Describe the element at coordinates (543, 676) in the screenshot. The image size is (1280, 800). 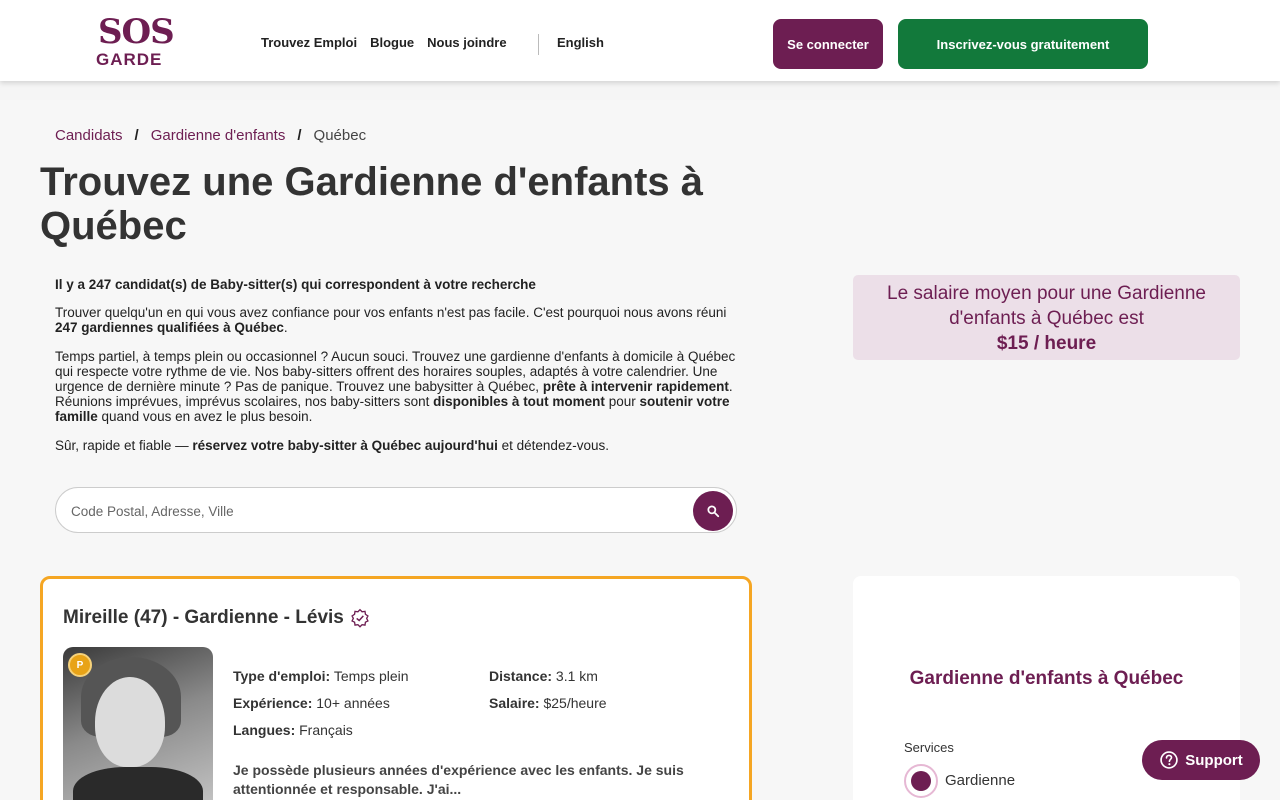
I see `distance: Distance: 3.1 km` at that location.